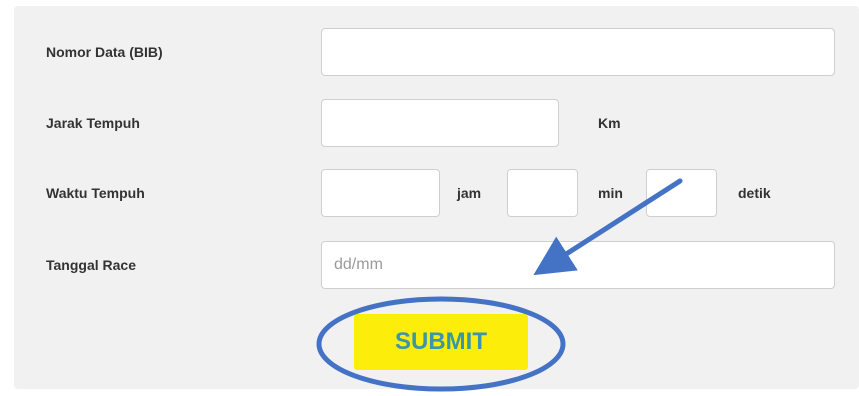 This screenshot has height=396, width=859. What do you see at coordinates (441, 342) in the screenshot?
I see `submit-button: SUBMIT` at bounding box center [441, 342].